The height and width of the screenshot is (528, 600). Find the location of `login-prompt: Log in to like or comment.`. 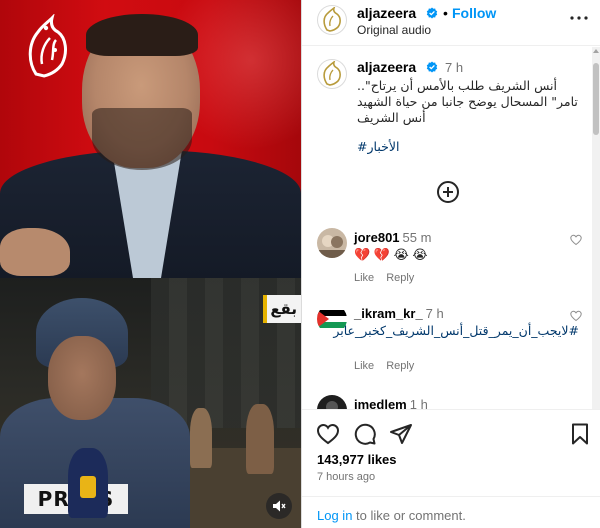

login-prompt: Log in to like or comment. is located at coordinates (451, 512).